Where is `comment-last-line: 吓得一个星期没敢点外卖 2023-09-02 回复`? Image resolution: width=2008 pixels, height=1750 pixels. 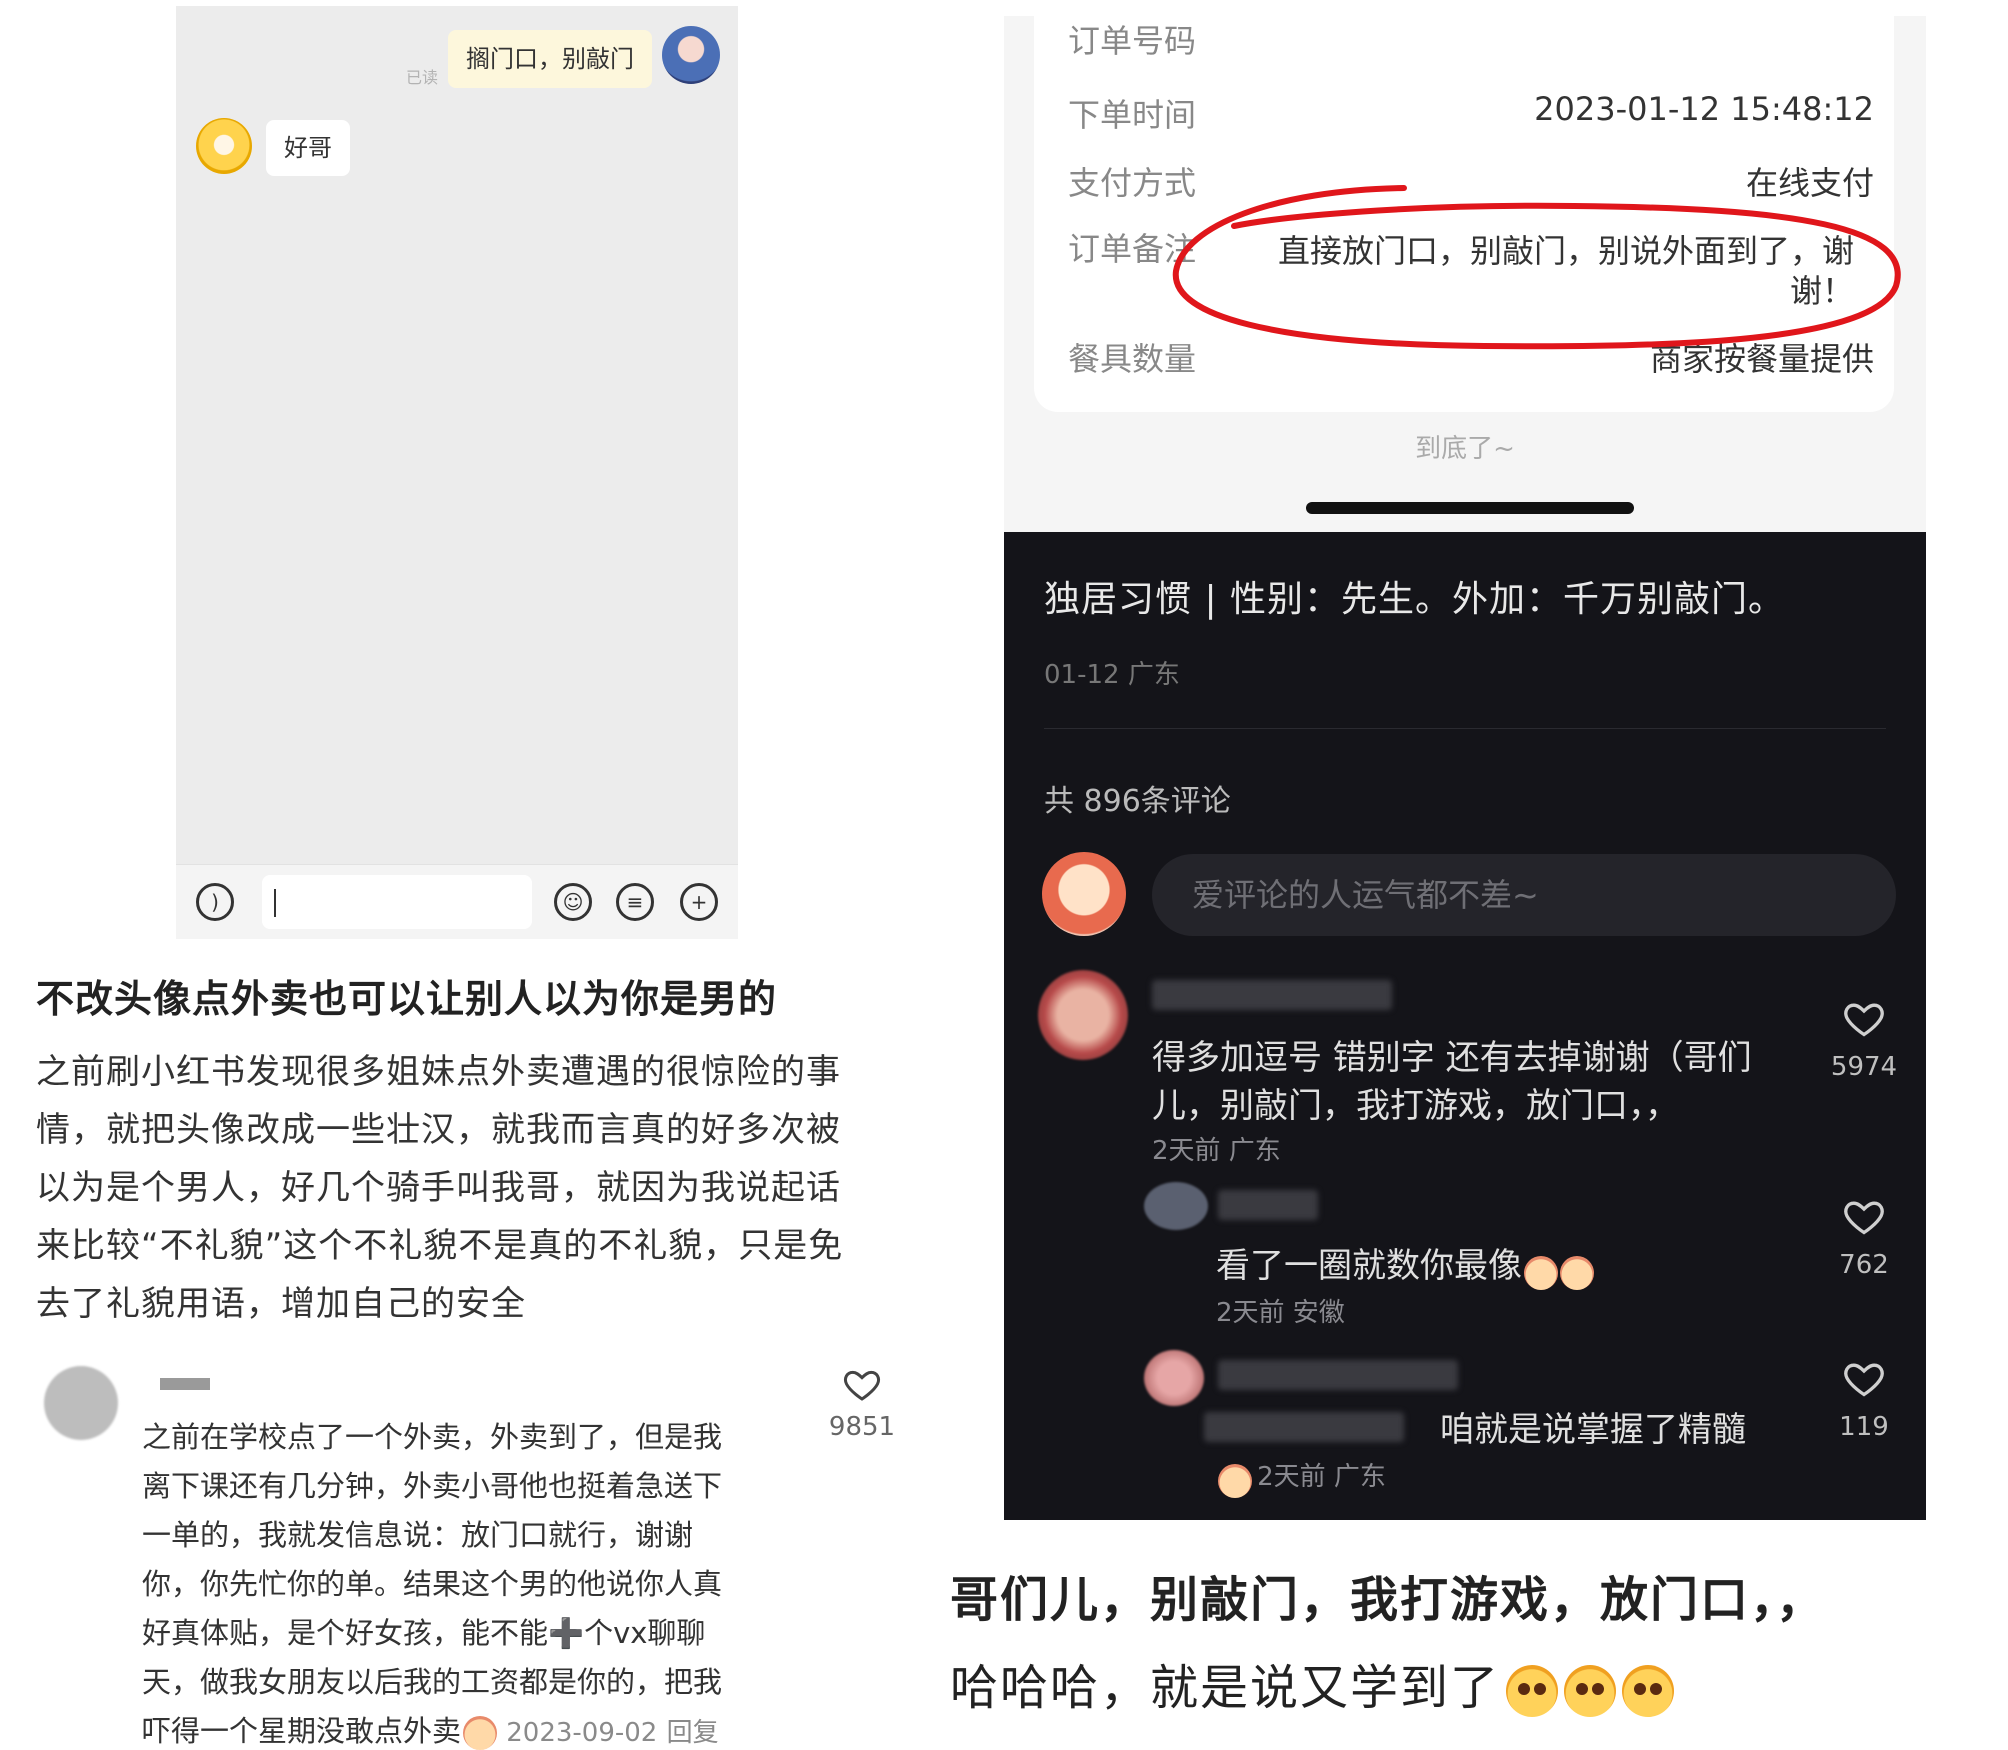
comment-last-line: 吓得一个星期没敢点外卖 2023-09-02 回复 is located at coordinates (430, 1729).